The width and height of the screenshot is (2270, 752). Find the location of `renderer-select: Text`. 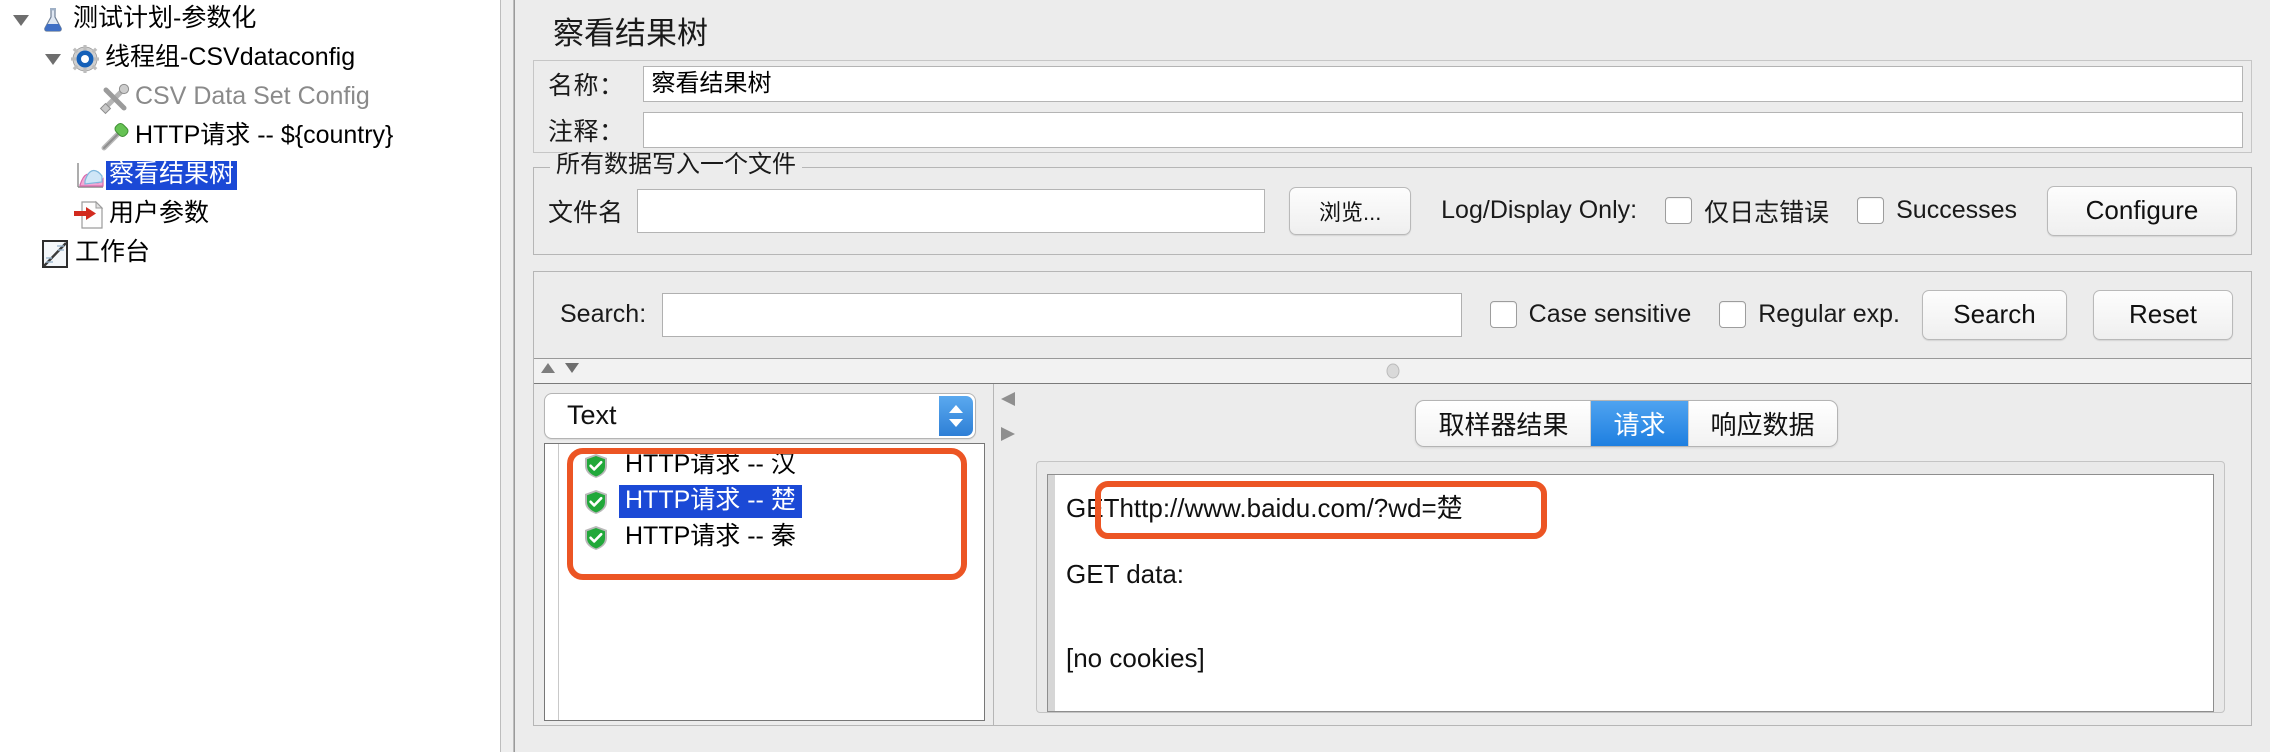

renderer-select: Text is located at coordinates (760, 415).